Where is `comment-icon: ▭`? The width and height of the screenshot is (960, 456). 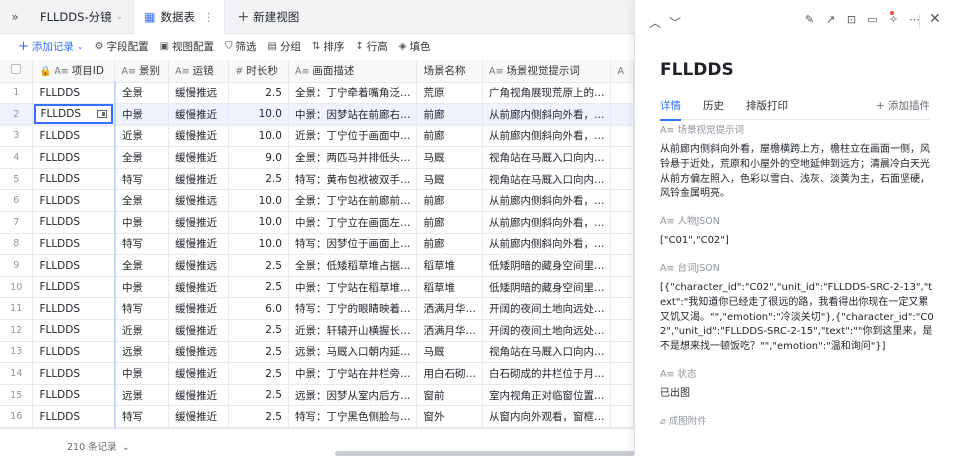 comment-icon: ▭ is located at coordinates (872, 19).